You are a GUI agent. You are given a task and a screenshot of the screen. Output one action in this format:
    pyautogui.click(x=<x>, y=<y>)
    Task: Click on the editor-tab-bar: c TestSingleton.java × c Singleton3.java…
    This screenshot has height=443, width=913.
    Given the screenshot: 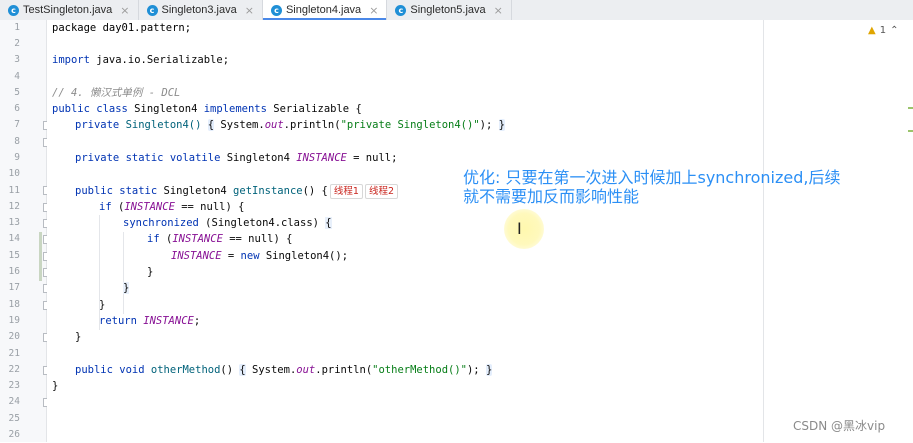 What is the action you would take?
    pyautogui.click(x=456, y=10)
    